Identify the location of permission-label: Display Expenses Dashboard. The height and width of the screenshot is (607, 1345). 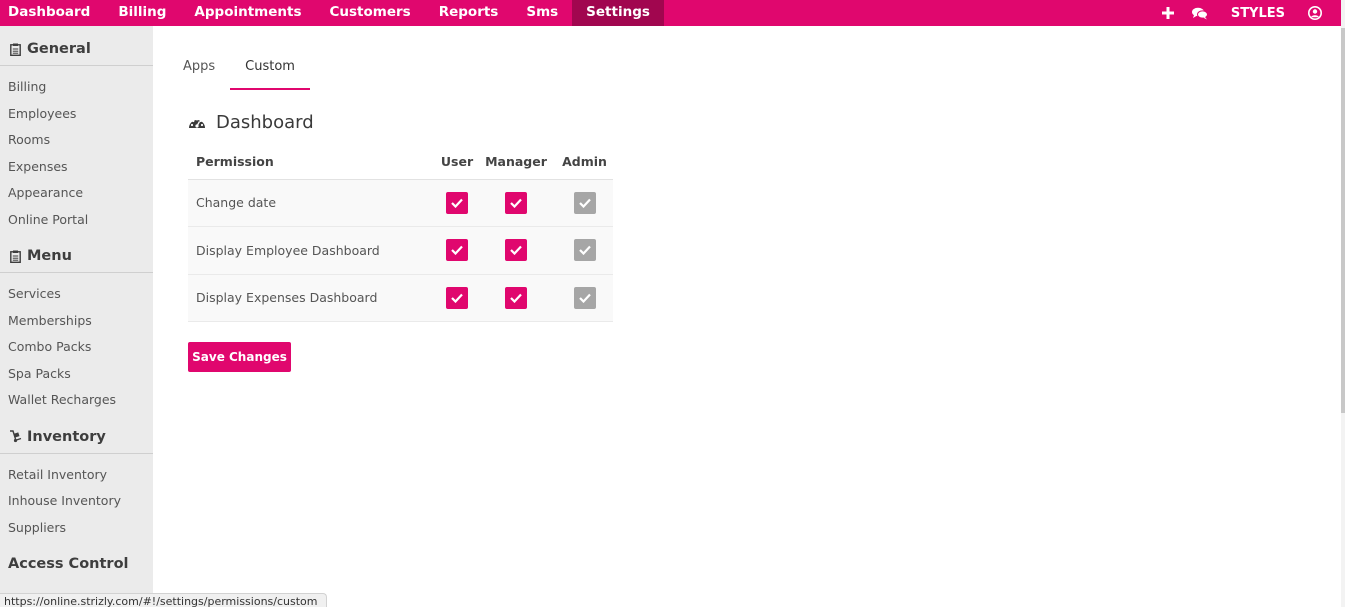
(313, 298).